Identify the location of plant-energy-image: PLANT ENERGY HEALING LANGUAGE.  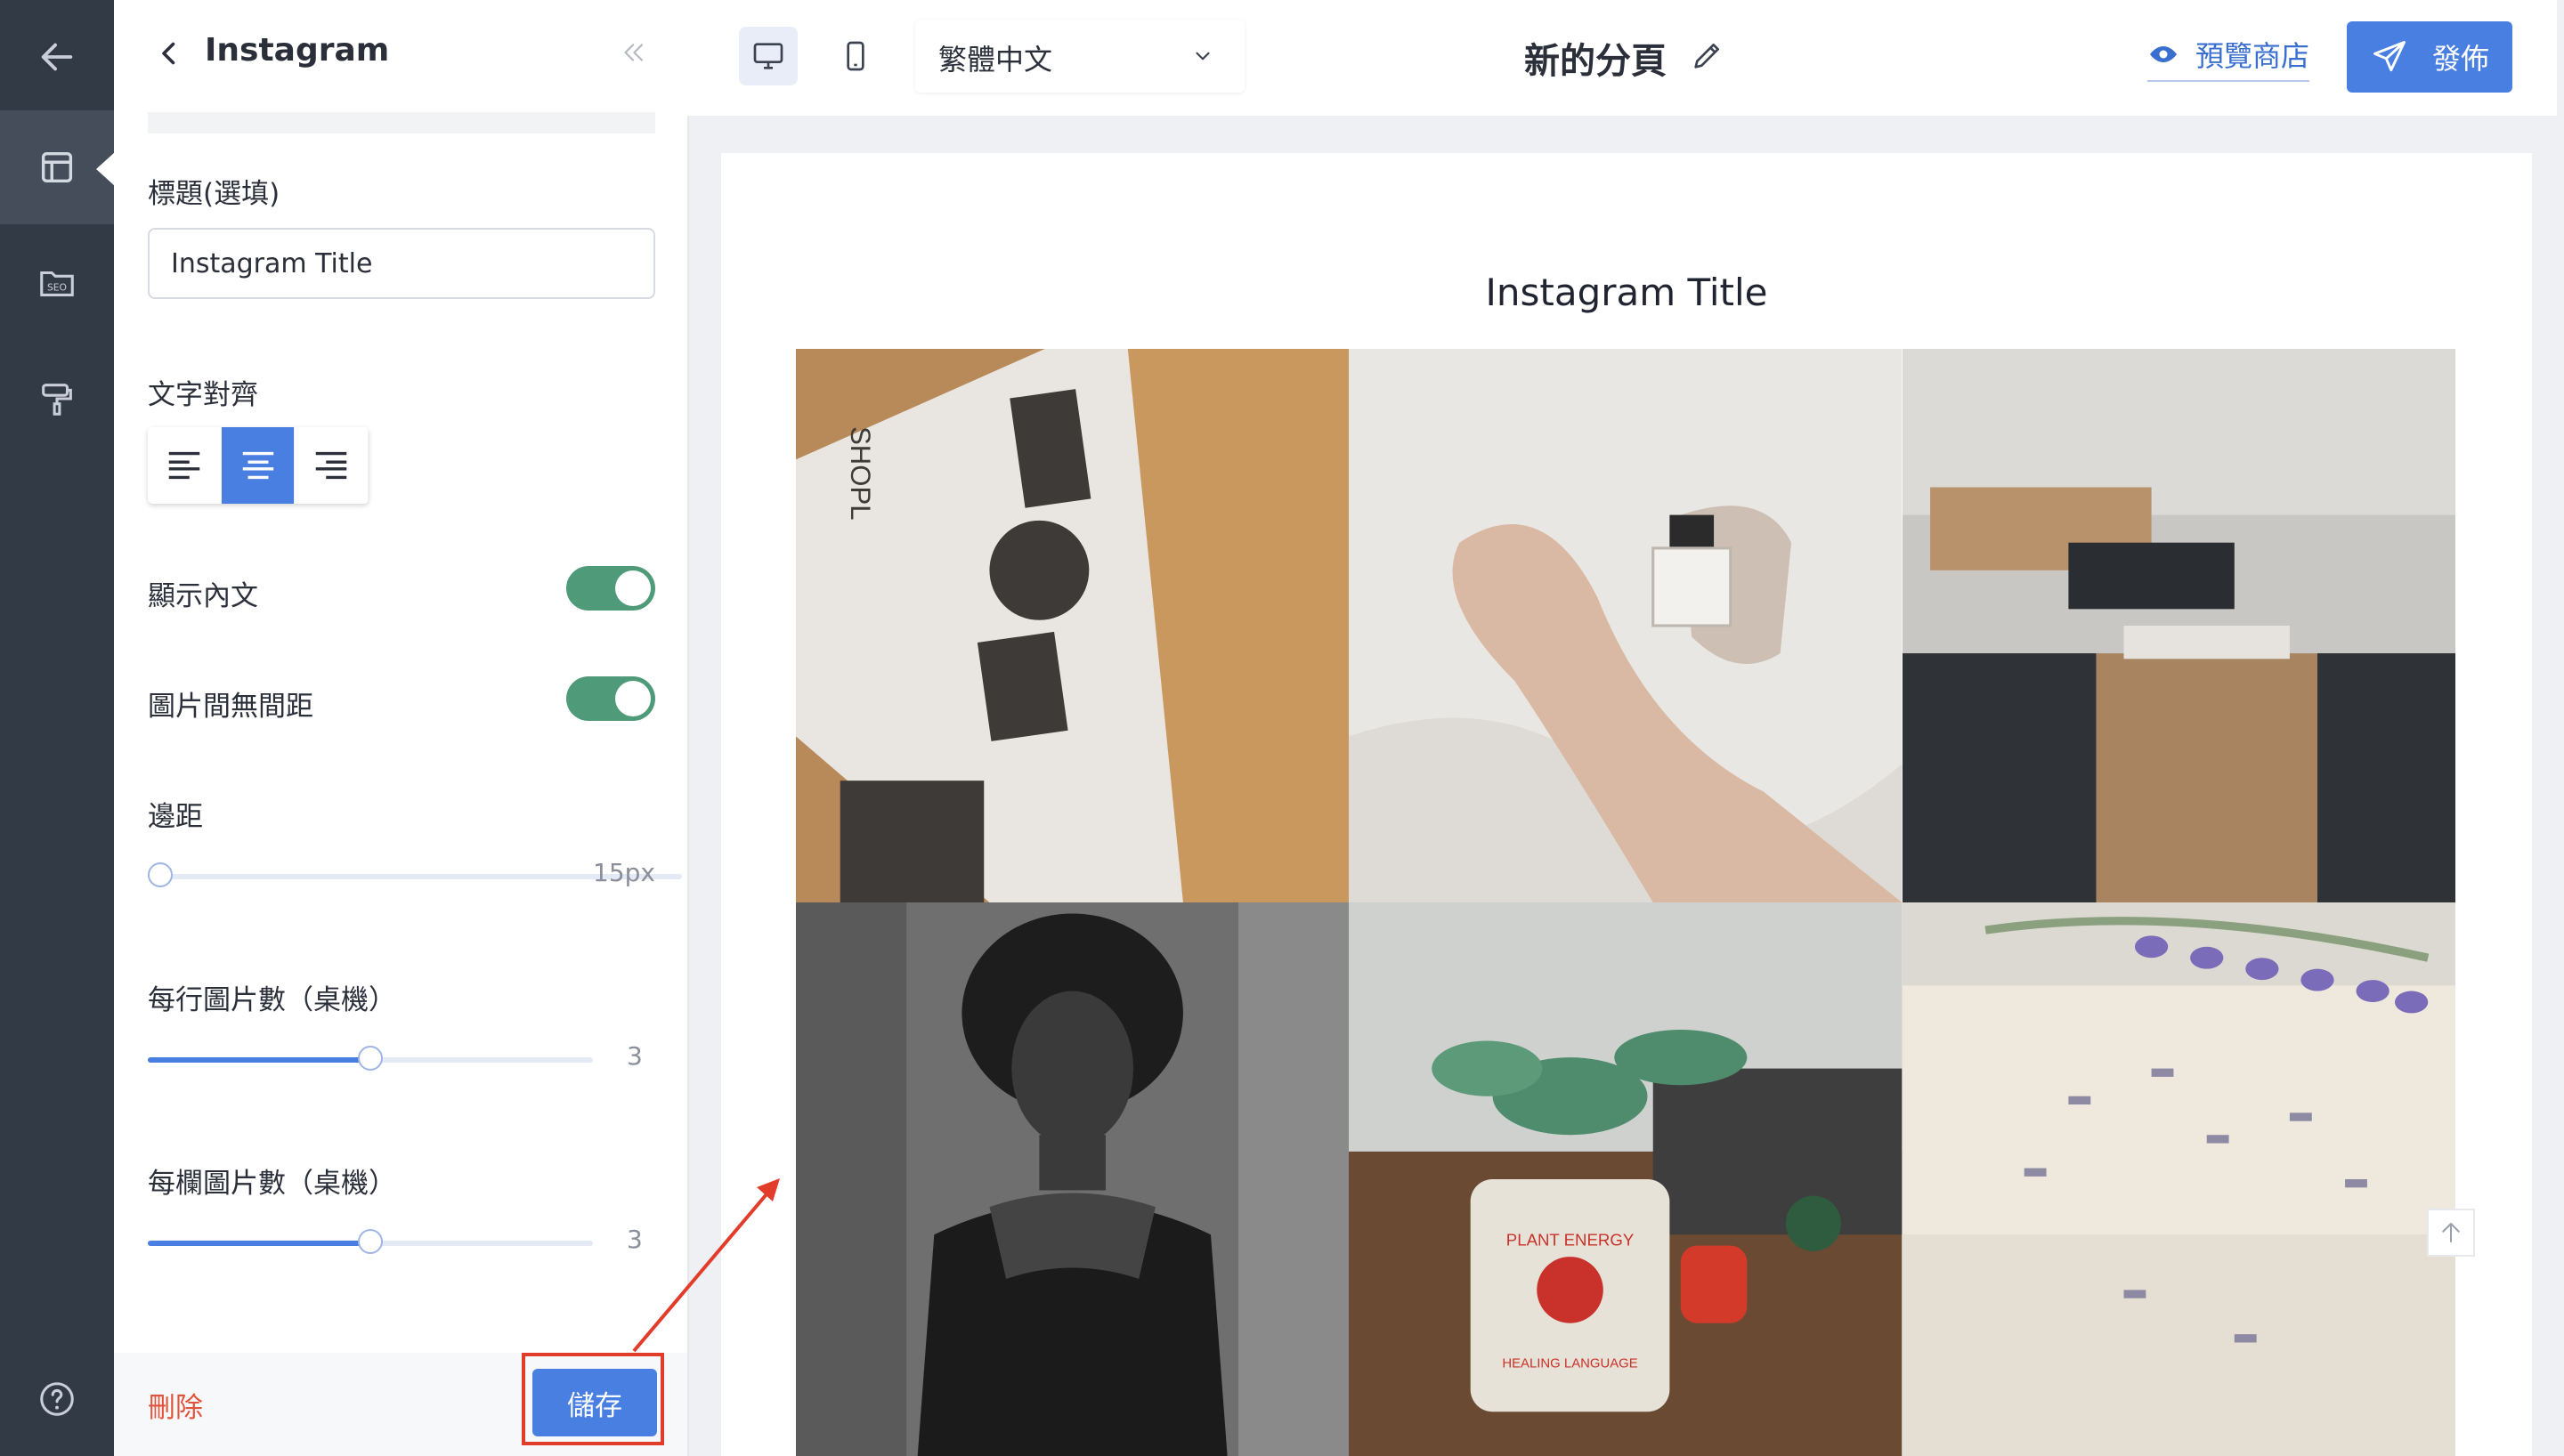
(1626, 1179).